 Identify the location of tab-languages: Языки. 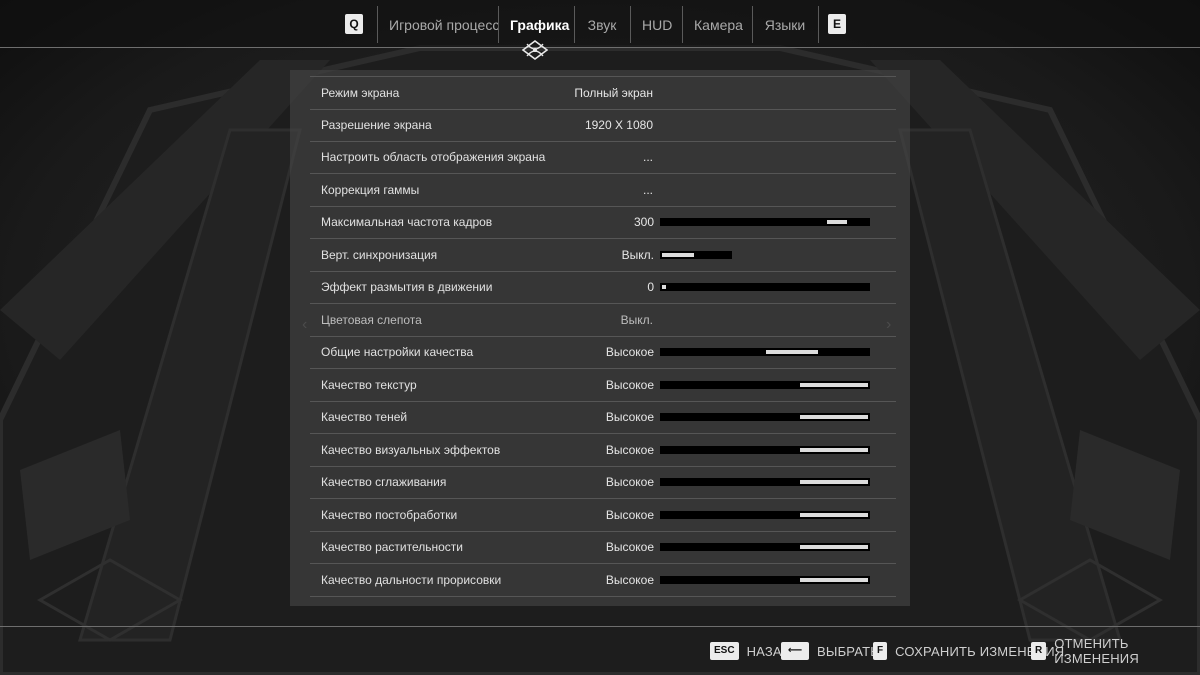
(785, 23).